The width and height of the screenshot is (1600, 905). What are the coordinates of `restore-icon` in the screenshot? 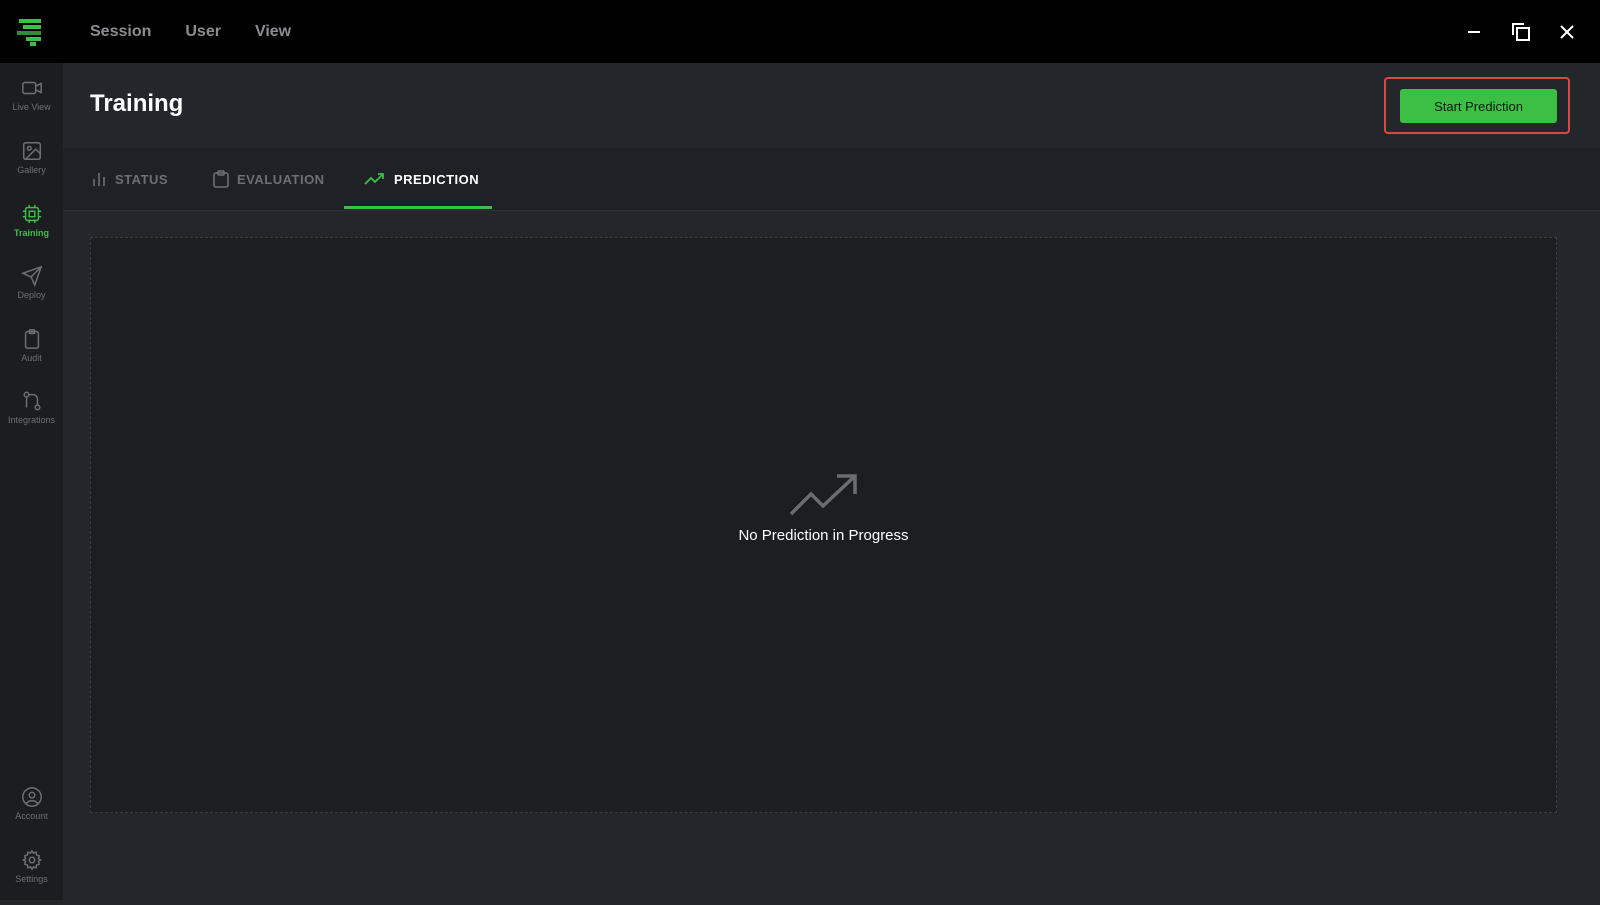 It's located at (1521, 31).